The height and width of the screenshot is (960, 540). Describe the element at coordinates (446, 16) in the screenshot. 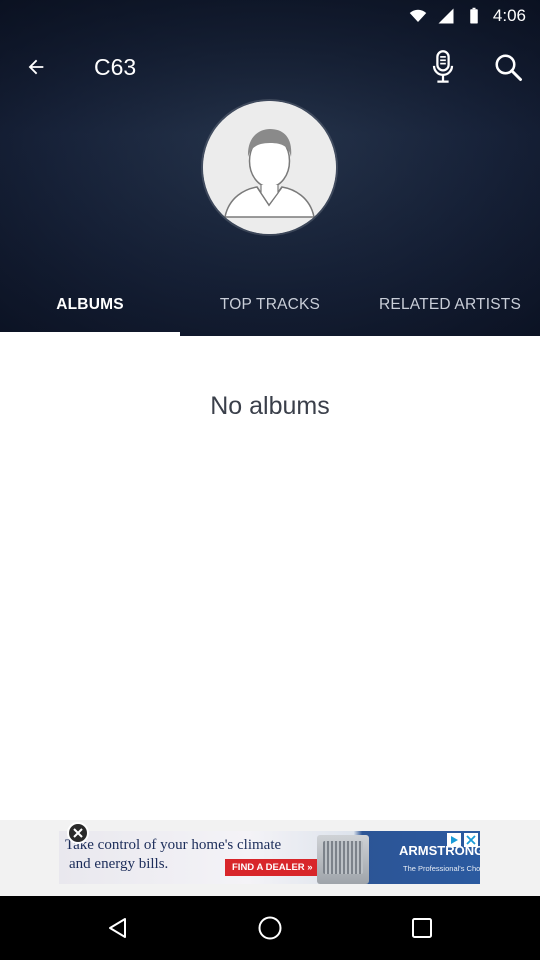

I see `cellular-icon` at that location.